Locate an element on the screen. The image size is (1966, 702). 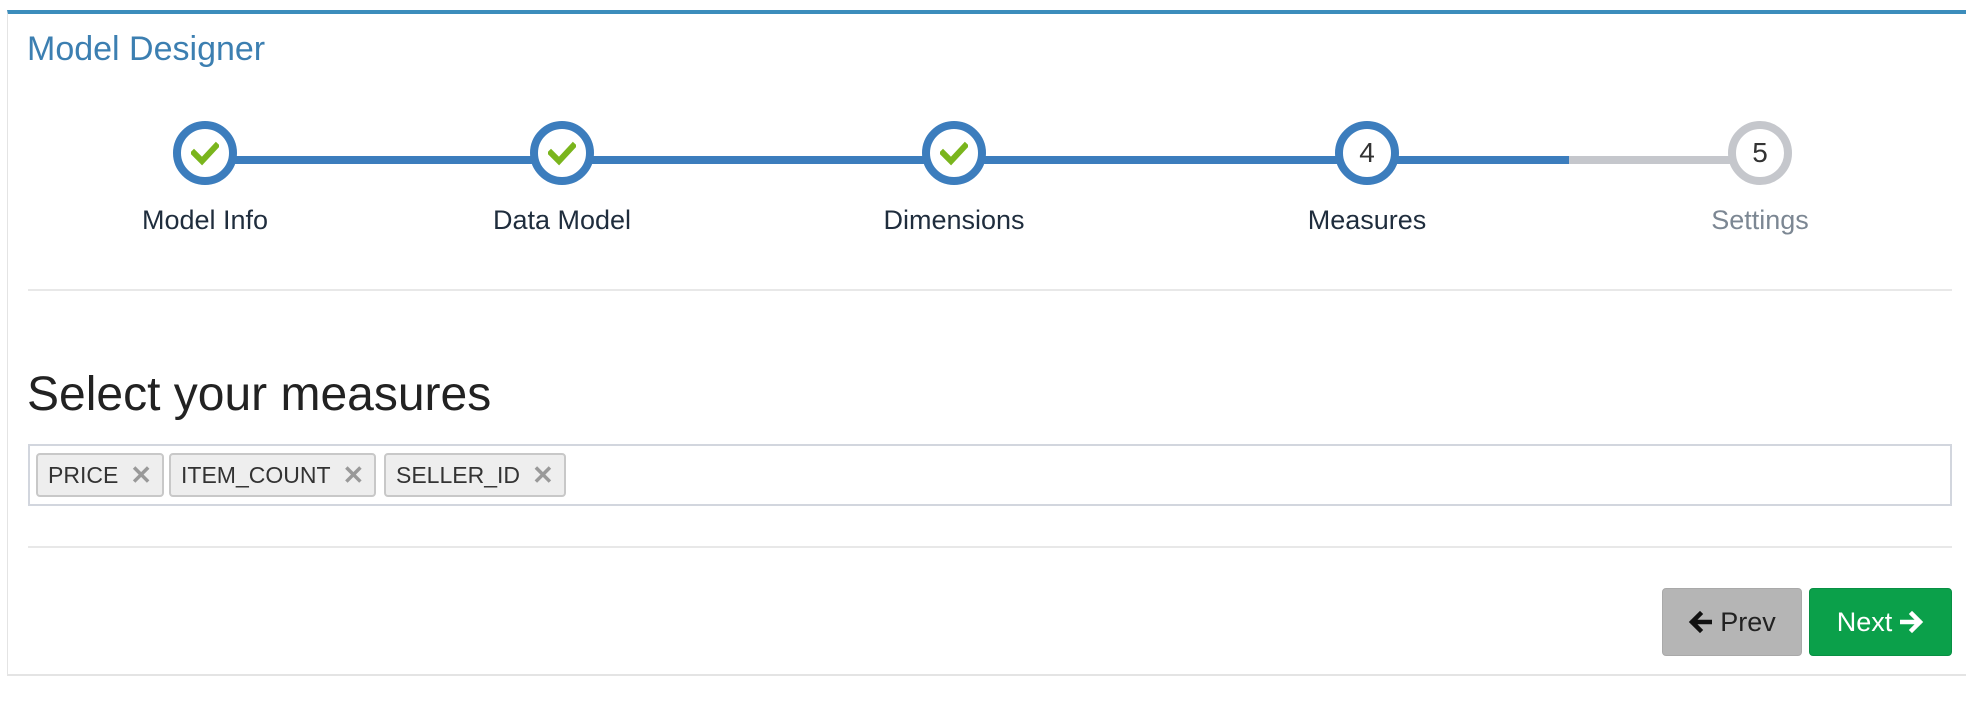
measures-tag-input: PRICE ✕ ITEM_COUNT ✕ SELLER_ID ✕ is located at coordinates (990, 475).